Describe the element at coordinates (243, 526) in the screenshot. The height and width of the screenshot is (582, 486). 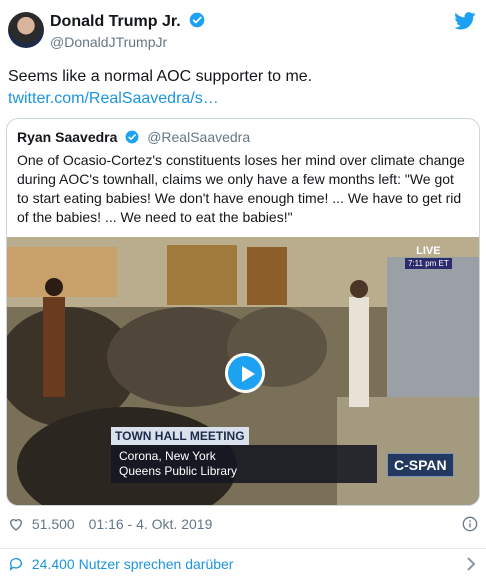
I see `tweet-meta: 51.500 01:16 - 4. Okt. 2019` at that location.